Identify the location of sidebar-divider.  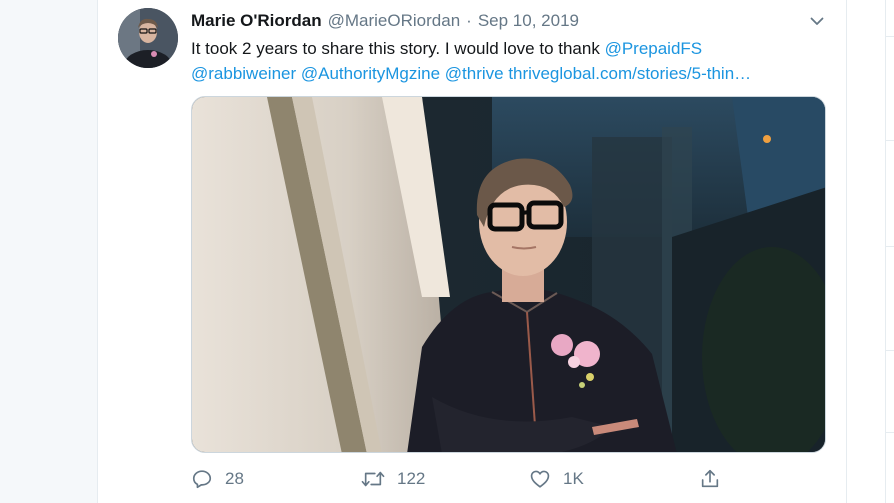
(885, 251).